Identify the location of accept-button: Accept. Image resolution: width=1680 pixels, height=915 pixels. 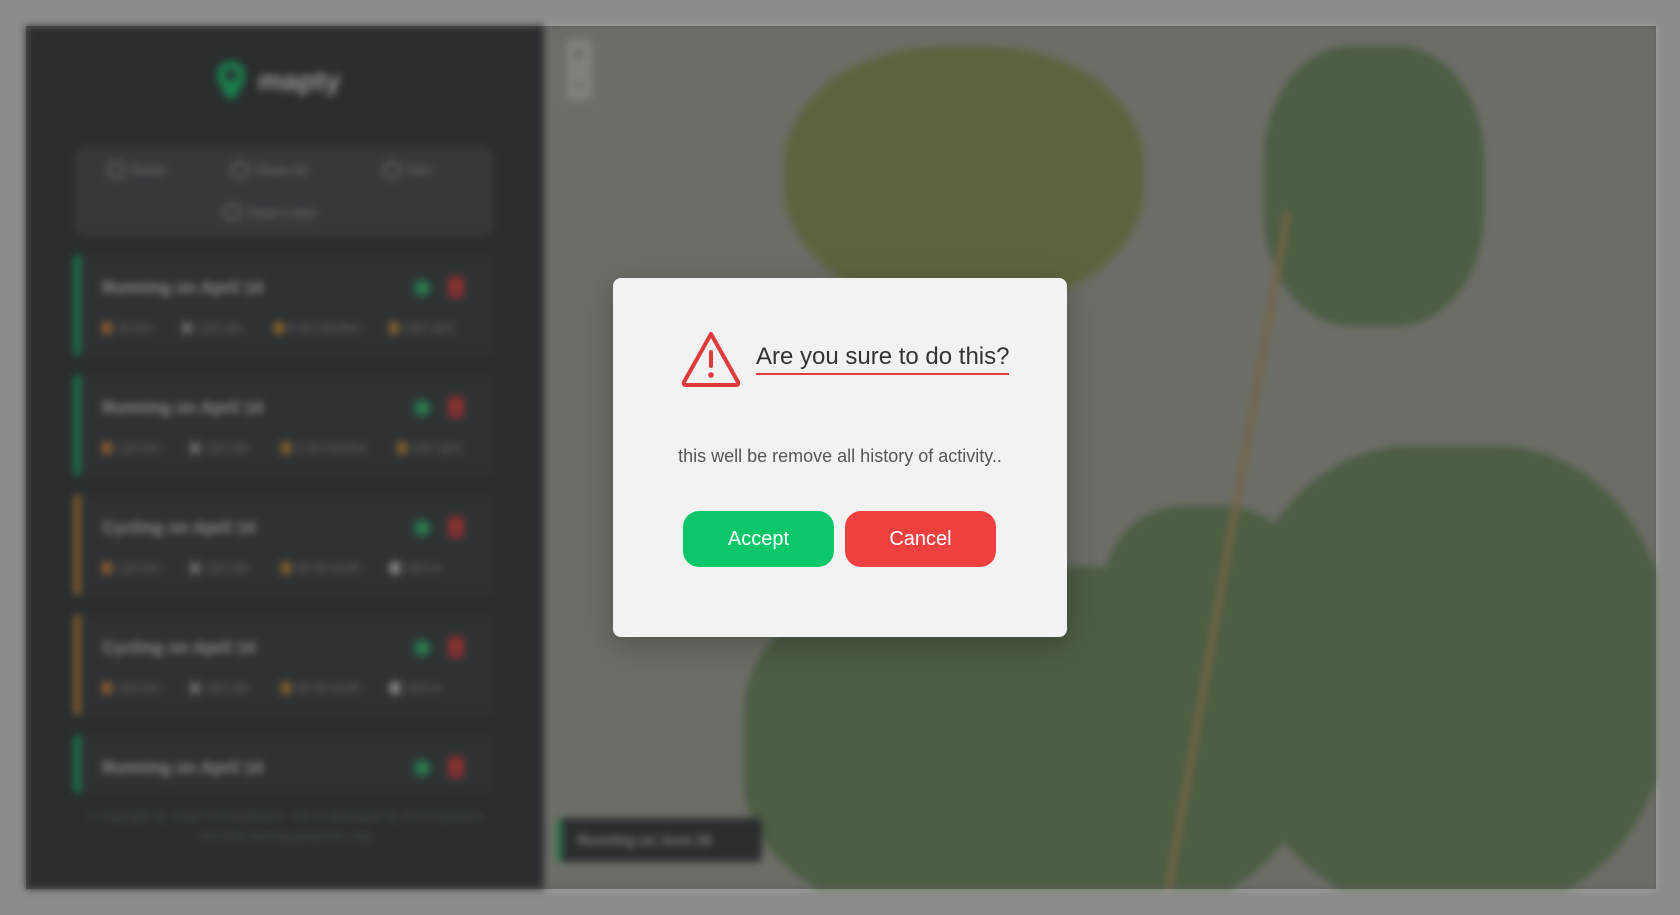
(758, 539).